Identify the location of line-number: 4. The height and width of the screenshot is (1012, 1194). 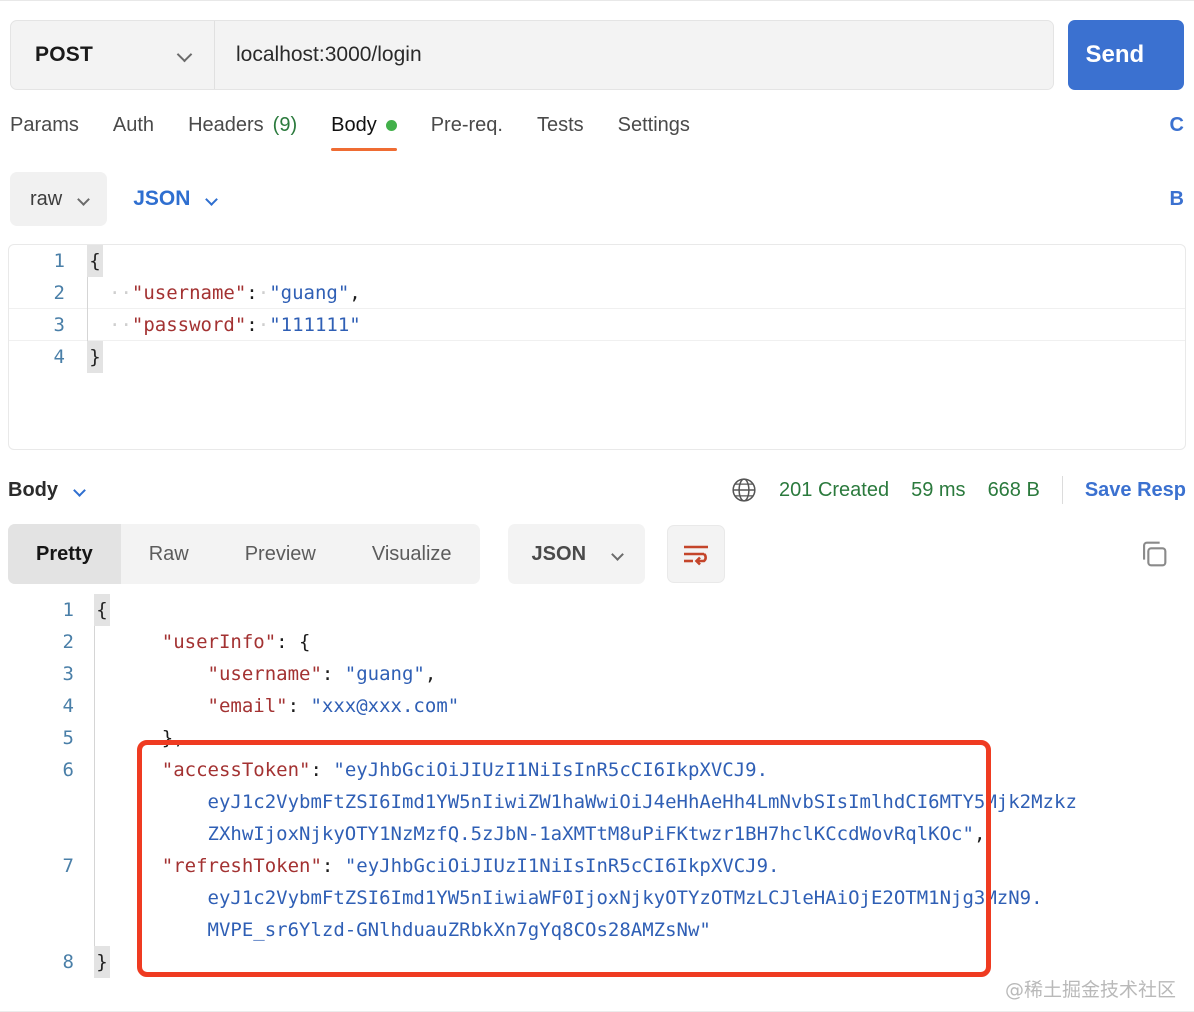
(68, 706).